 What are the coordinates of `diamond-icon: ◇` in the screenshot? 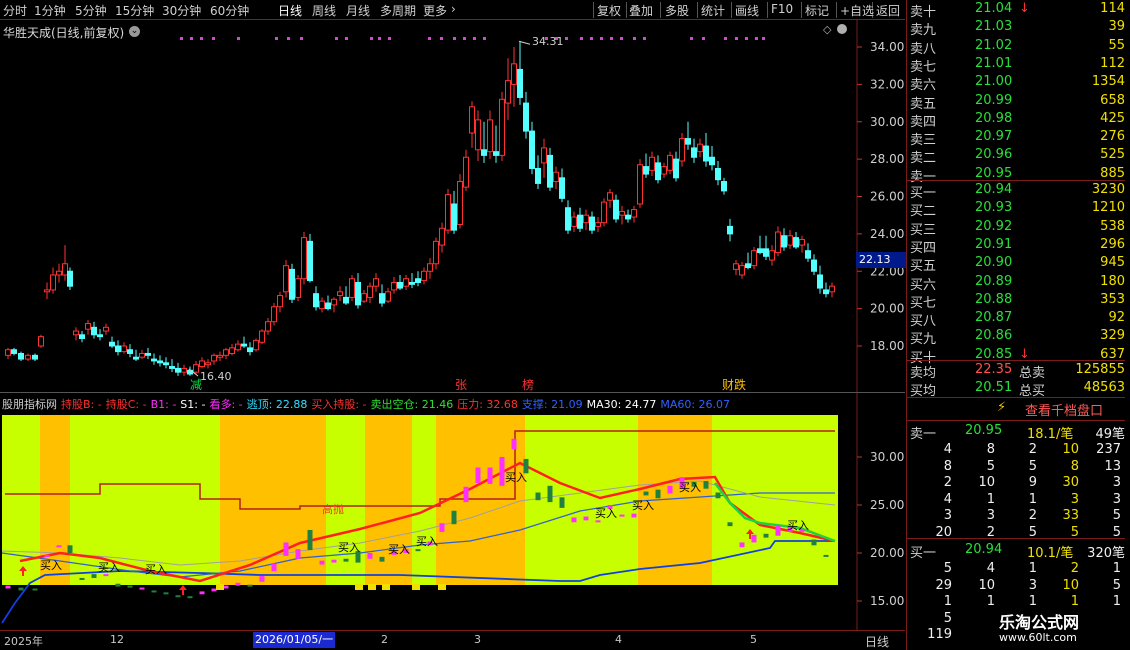 It's located at (827, 29).